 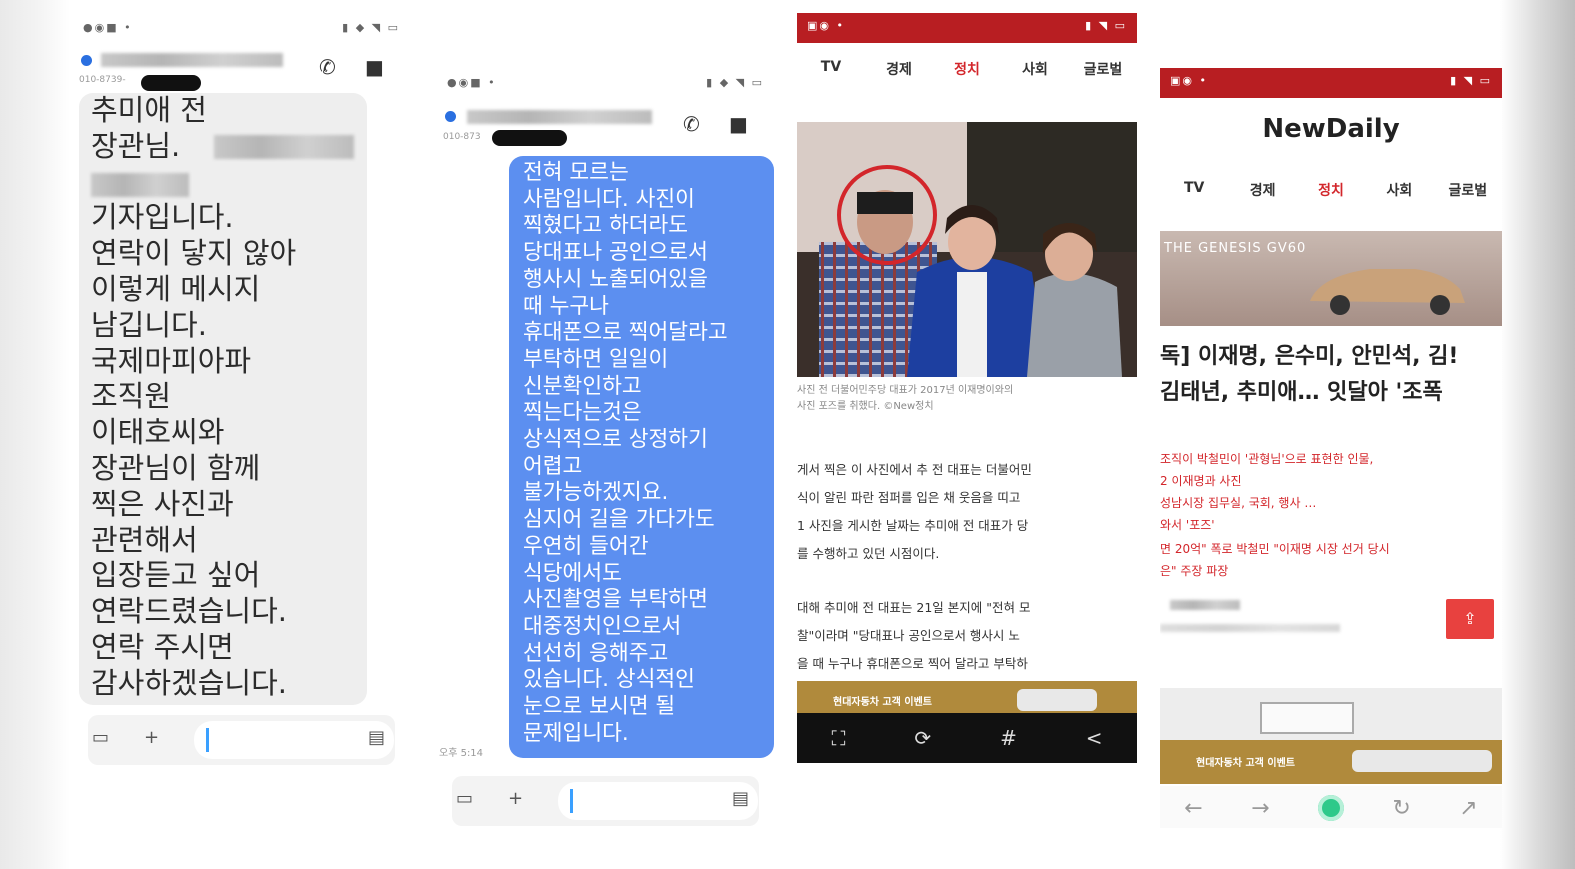 I want to click on forward-icon: →, so click(x=1260, y=808).